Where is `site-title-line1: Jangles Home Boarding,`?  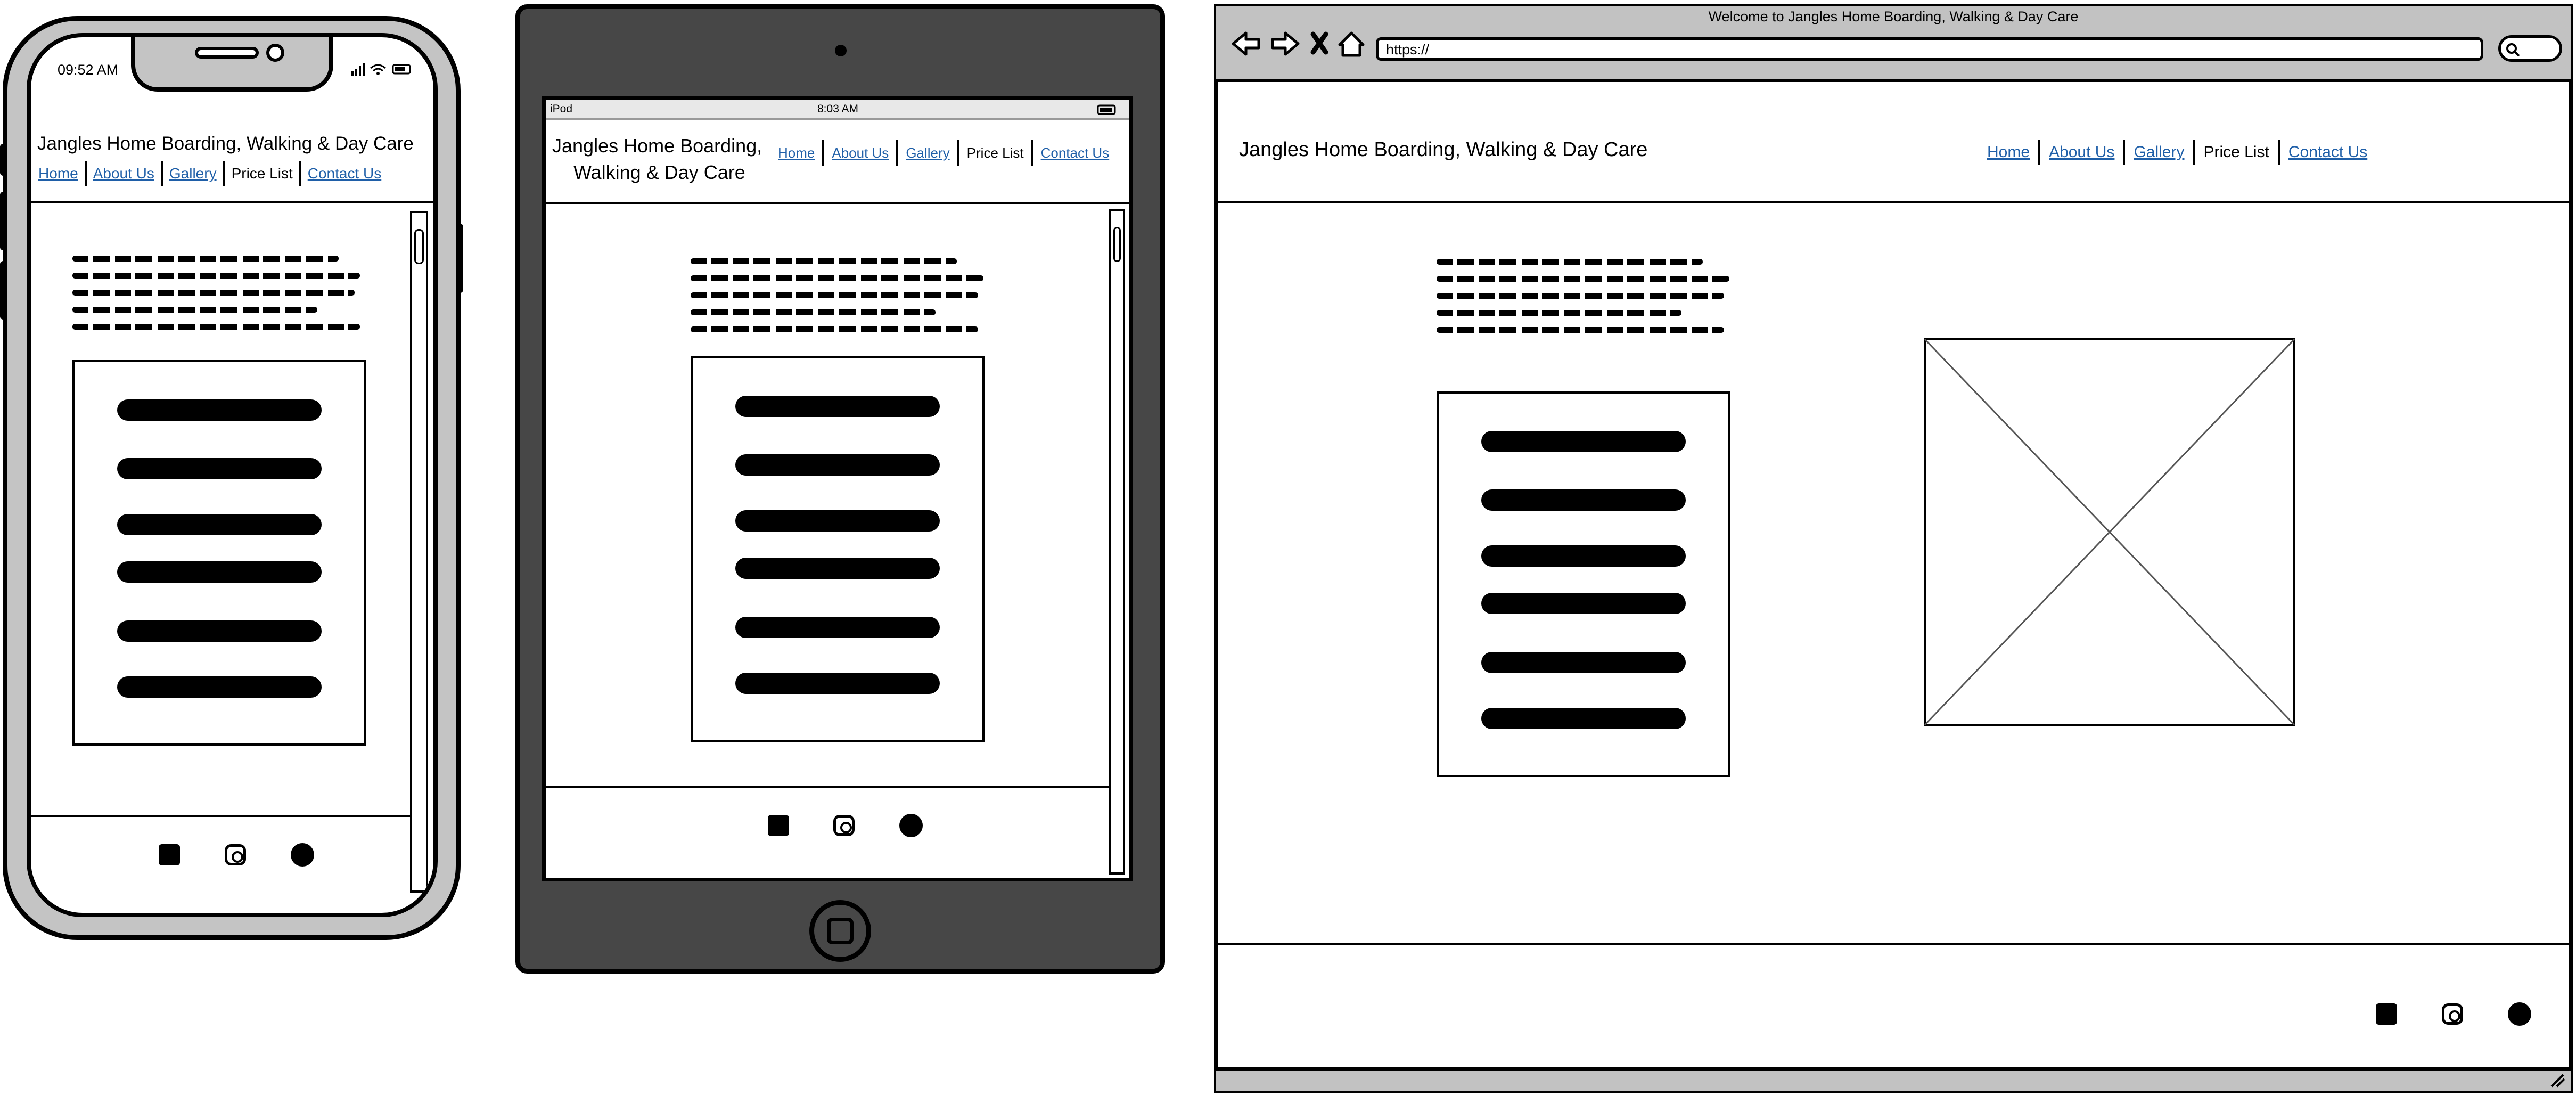
site-title-line1: Jangles Home Boarding, is located at coordinates (657, 146).